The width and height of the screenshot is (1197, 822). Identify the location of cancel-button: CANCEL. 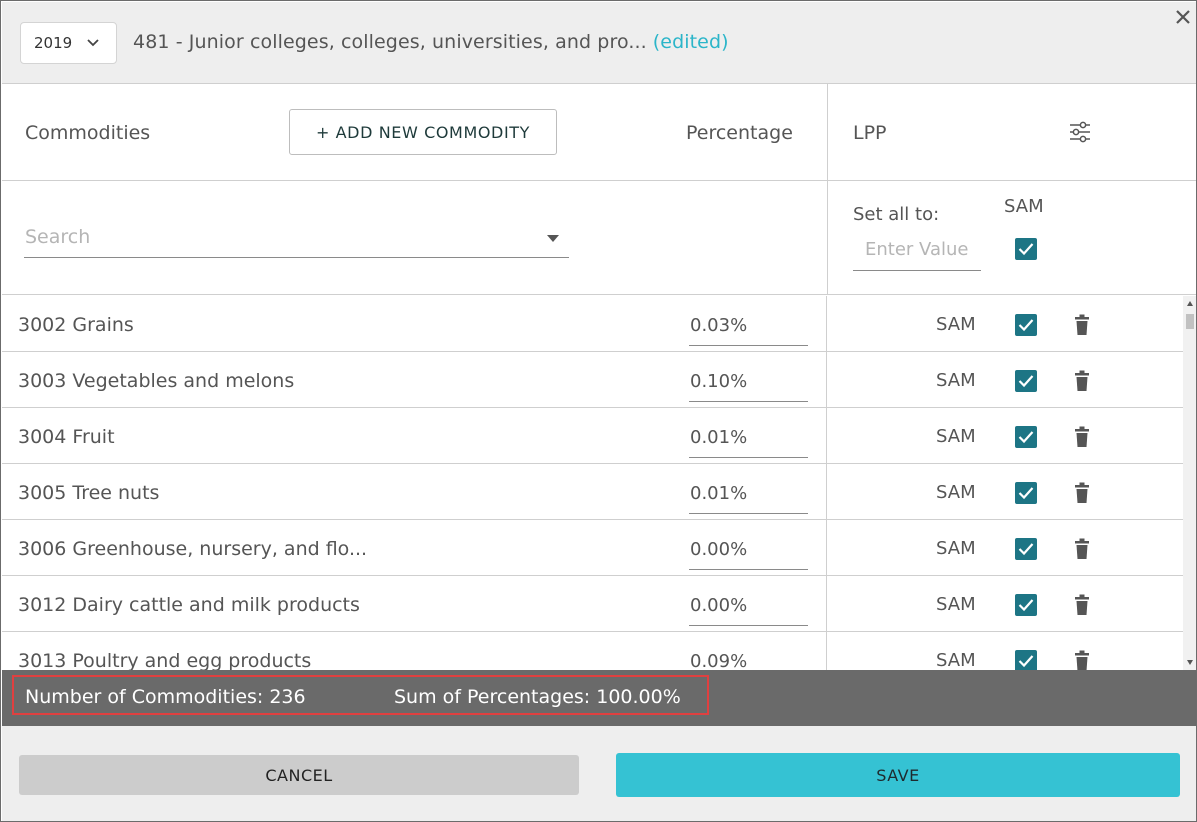
(299, 775).